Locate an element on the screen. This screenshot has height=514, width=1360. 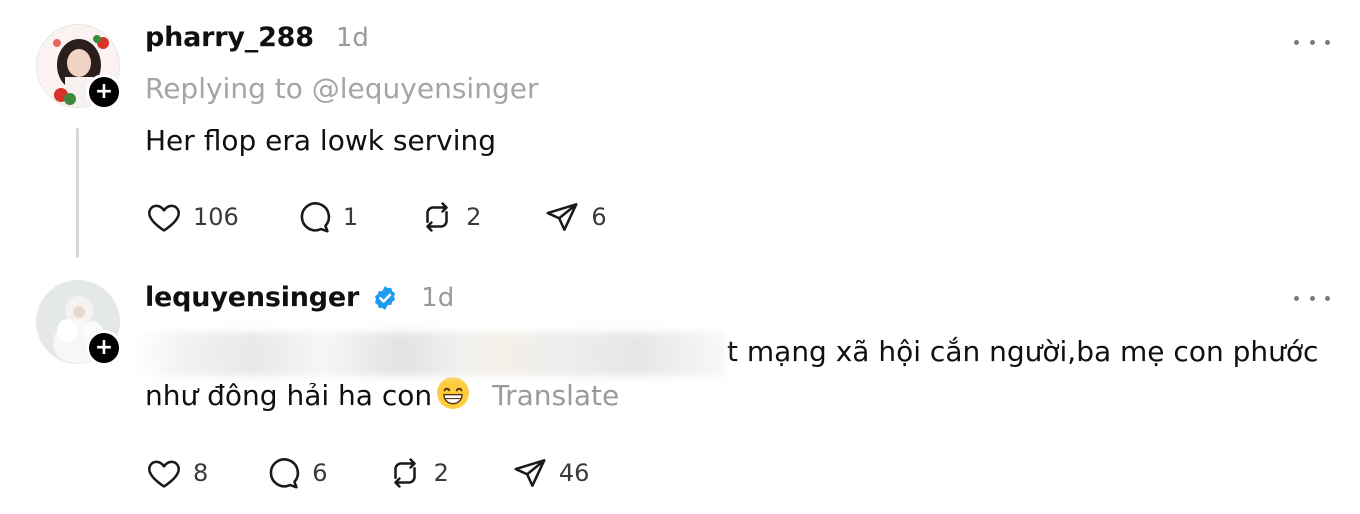
verified-badge-icon is located at coordinates (385, 297).